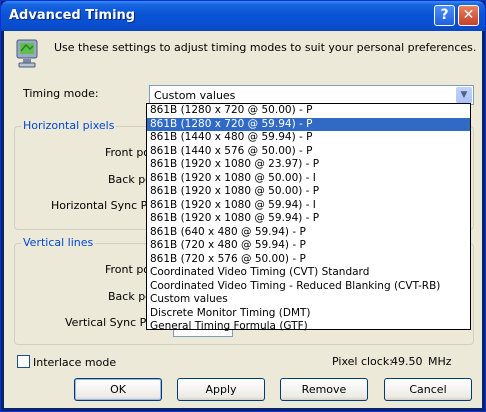  I want to click on dropdown-option: 861B (1920 x 1080 @ 23.97) - P, so click(308, 165).